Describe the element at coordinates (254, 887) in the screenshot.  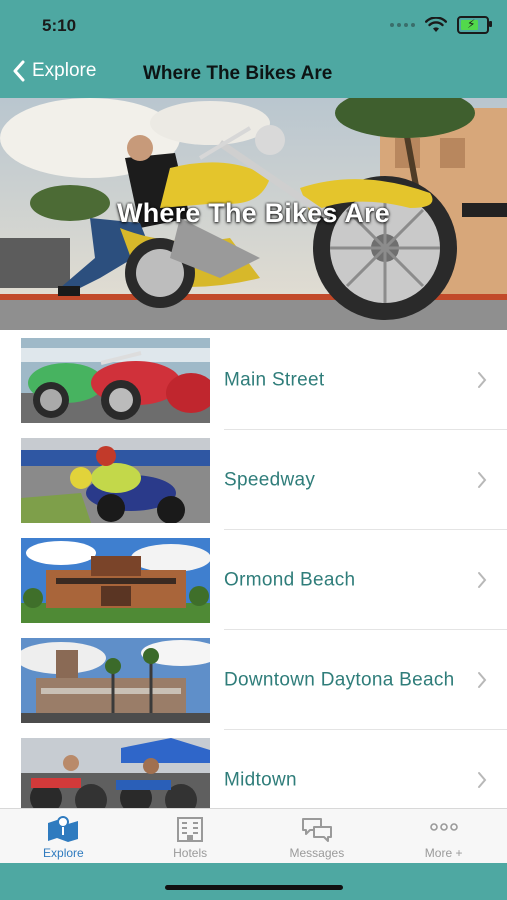
I see `home-indicator` at that location.